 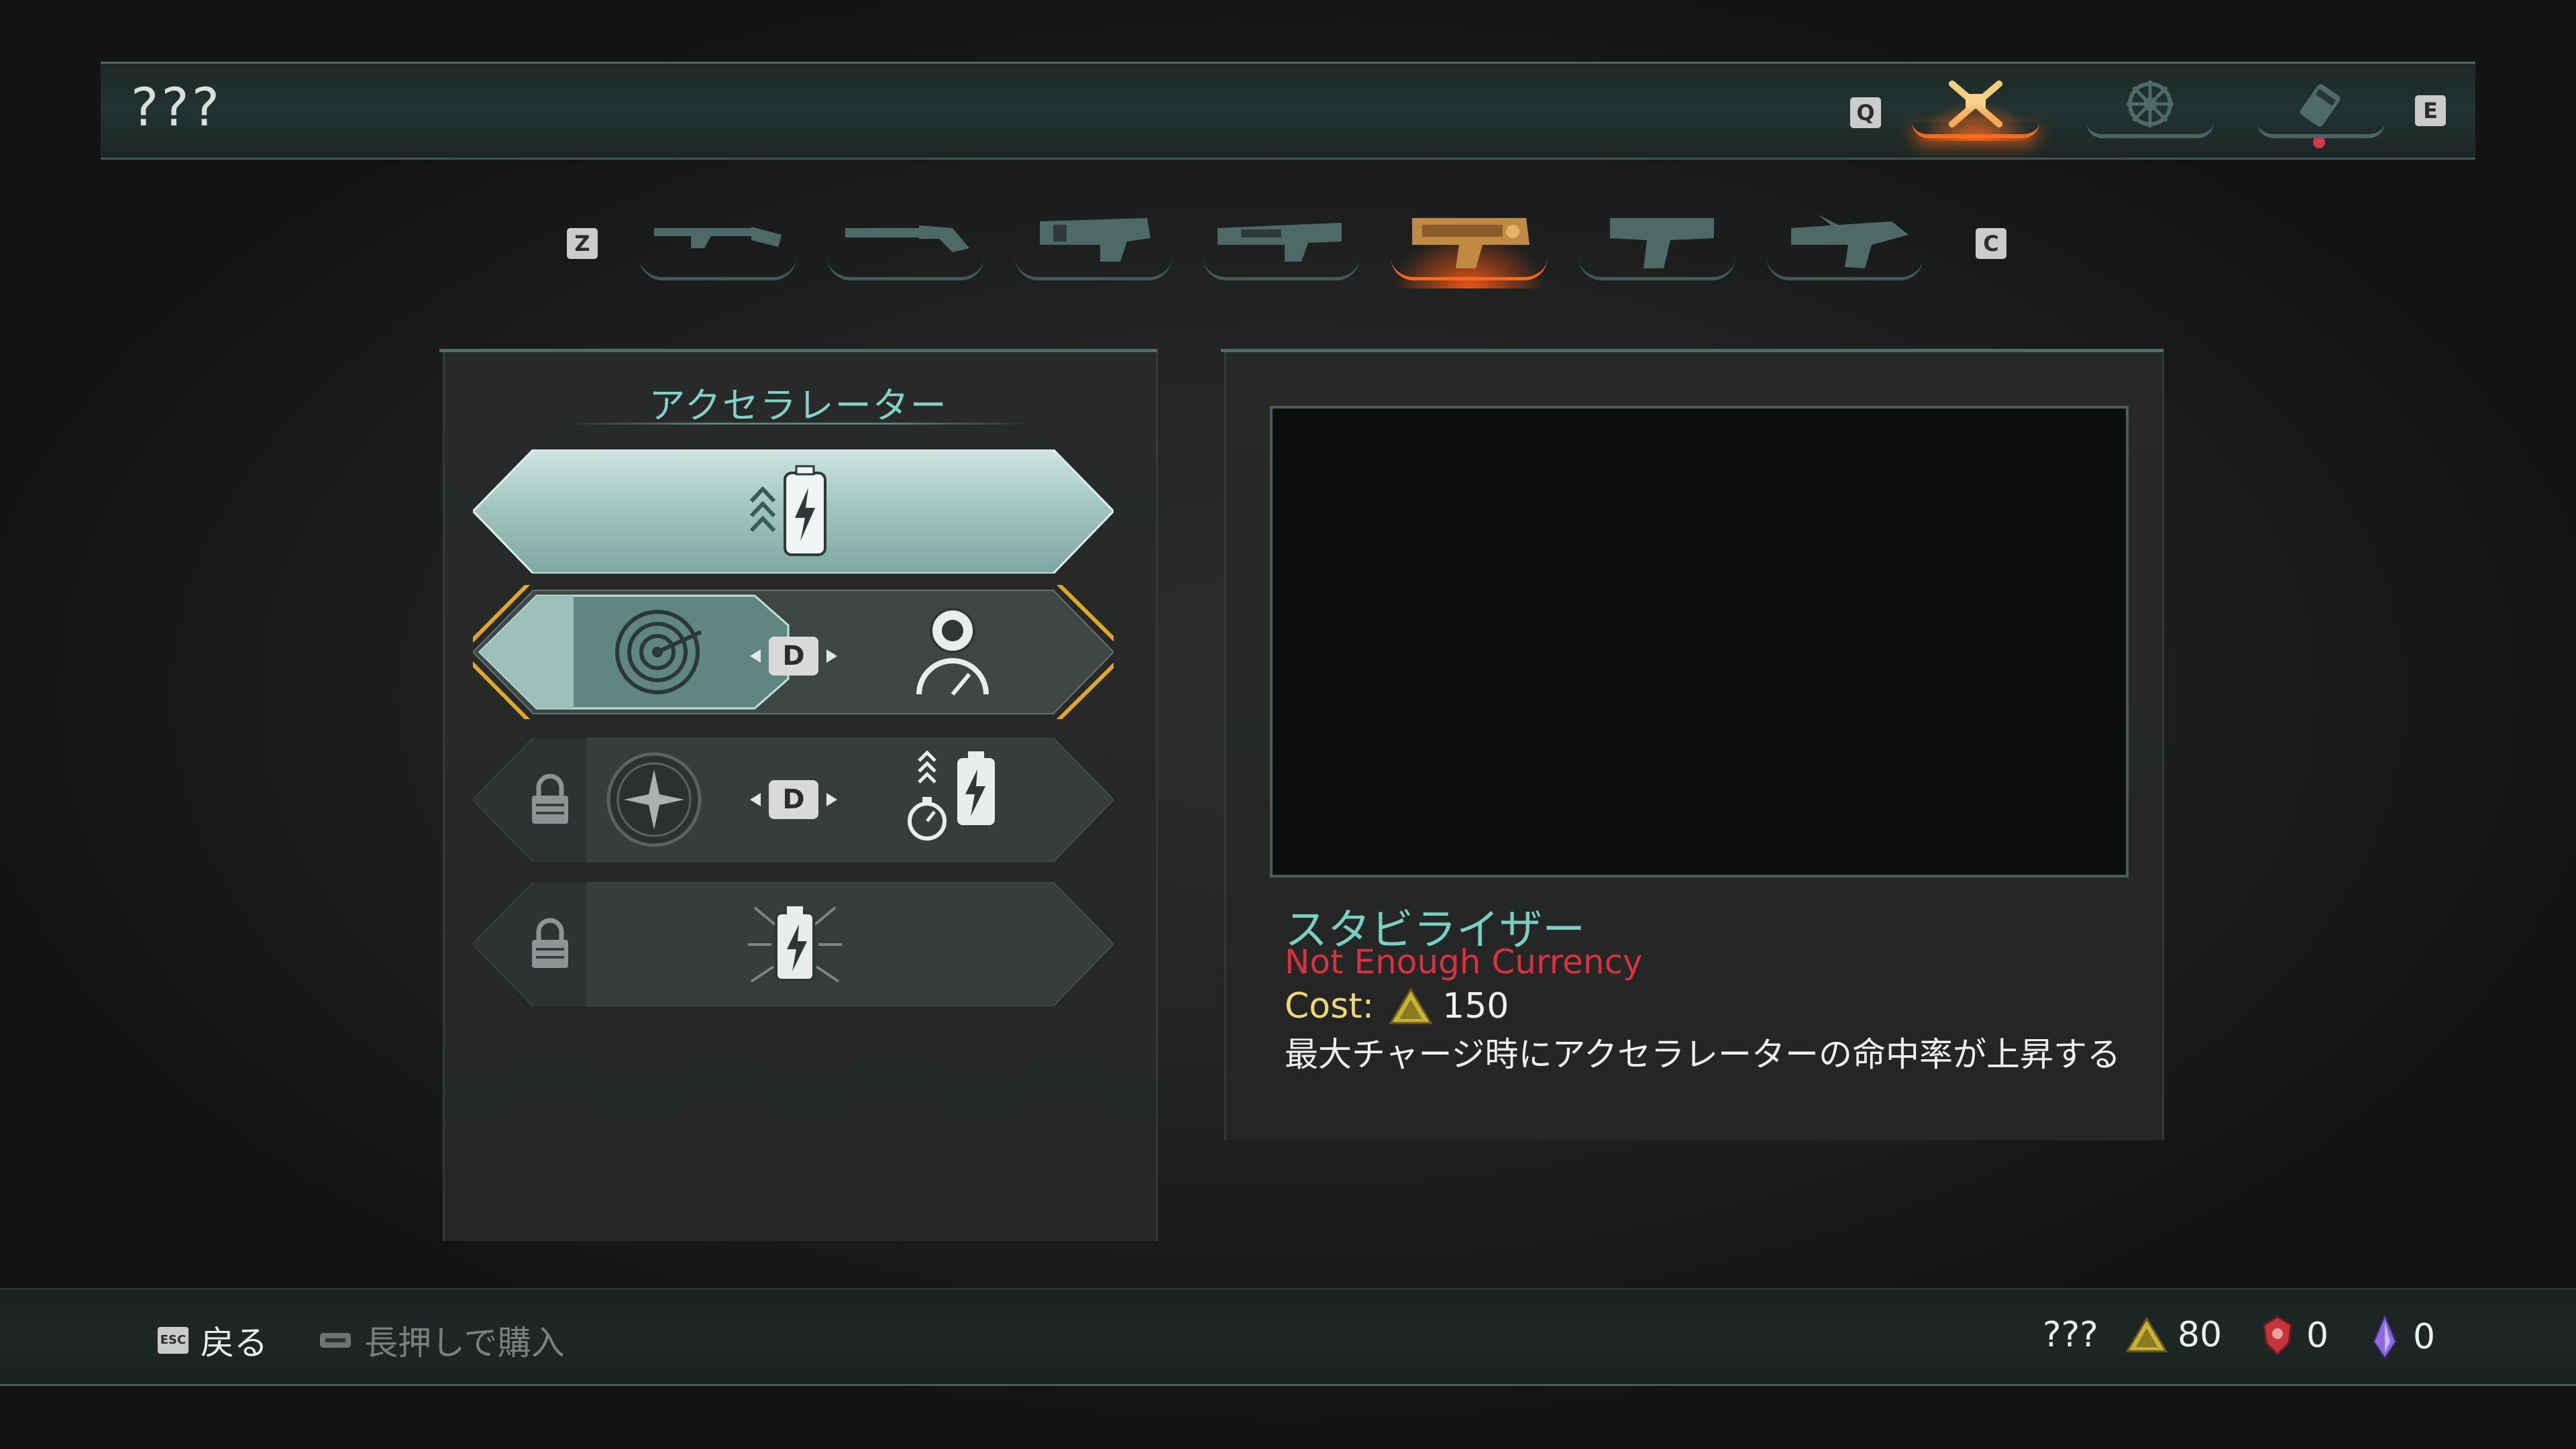 I want to click on stabilizer-gauge-icon, so click(x=952, y=652).